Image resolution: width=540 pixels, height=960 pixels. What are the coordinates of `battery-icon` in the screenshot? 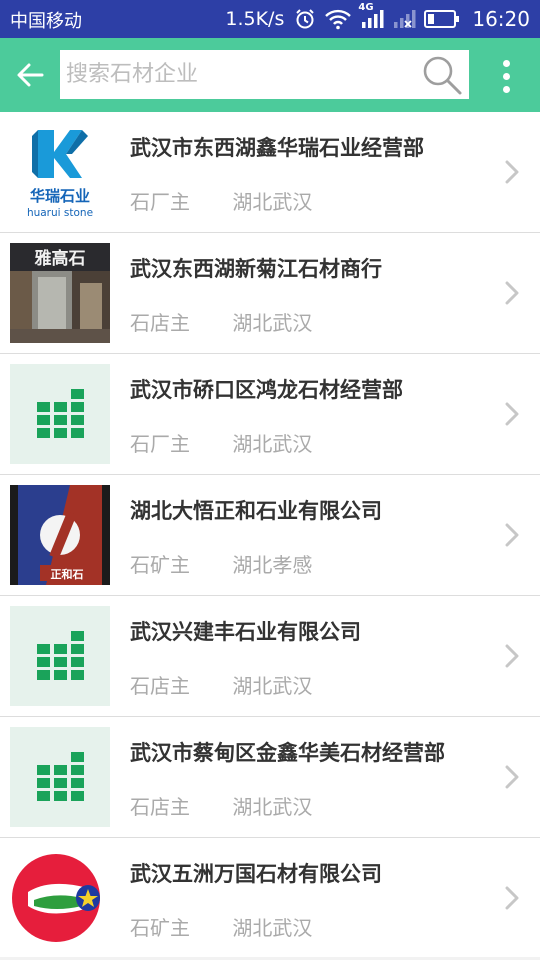 It's located at (442, 19).